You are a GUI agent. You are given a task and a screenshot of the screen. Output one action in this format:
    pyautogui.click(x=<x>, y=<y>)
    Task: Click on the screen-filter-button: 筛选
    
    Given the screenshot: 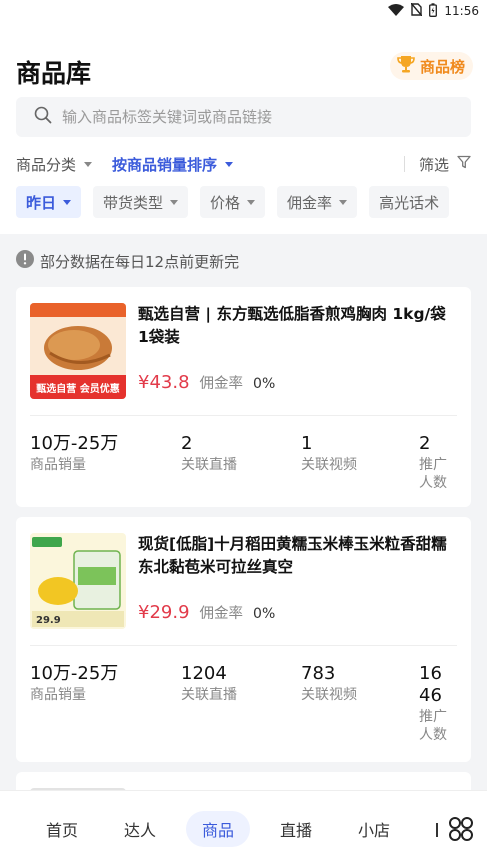 What is the action you would take?
    pyautogui.click(x=445, y=164)
    